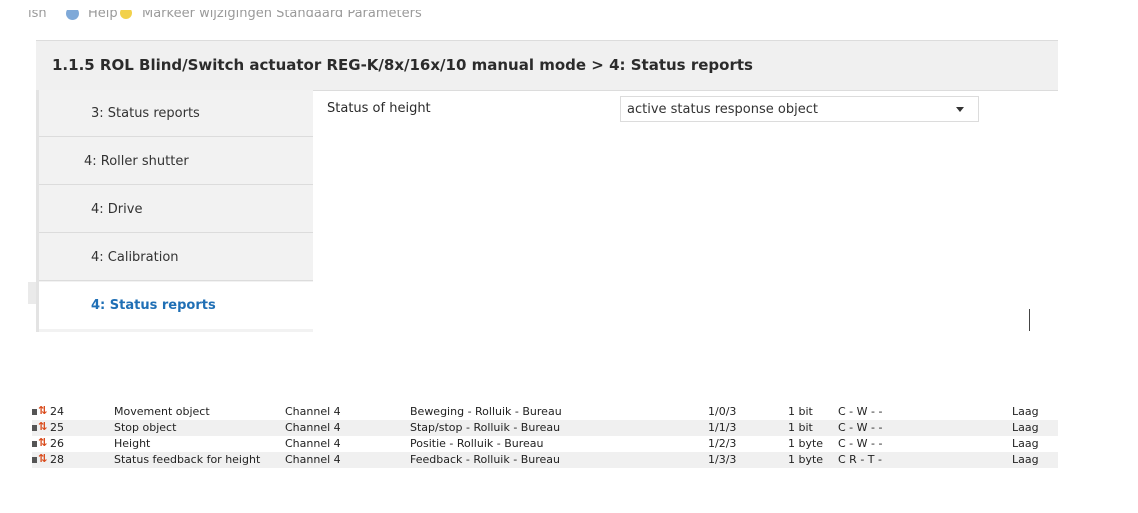  Describe the element at coordinates (153, 305) in the screenshot. I see `nav-item-label: 4: Status reports` at that location.